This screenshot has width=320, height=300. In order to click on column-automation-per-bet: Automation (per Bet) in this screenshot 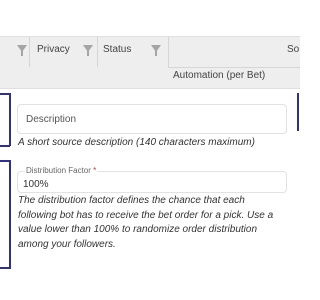, I will do `click(219, 75)`.